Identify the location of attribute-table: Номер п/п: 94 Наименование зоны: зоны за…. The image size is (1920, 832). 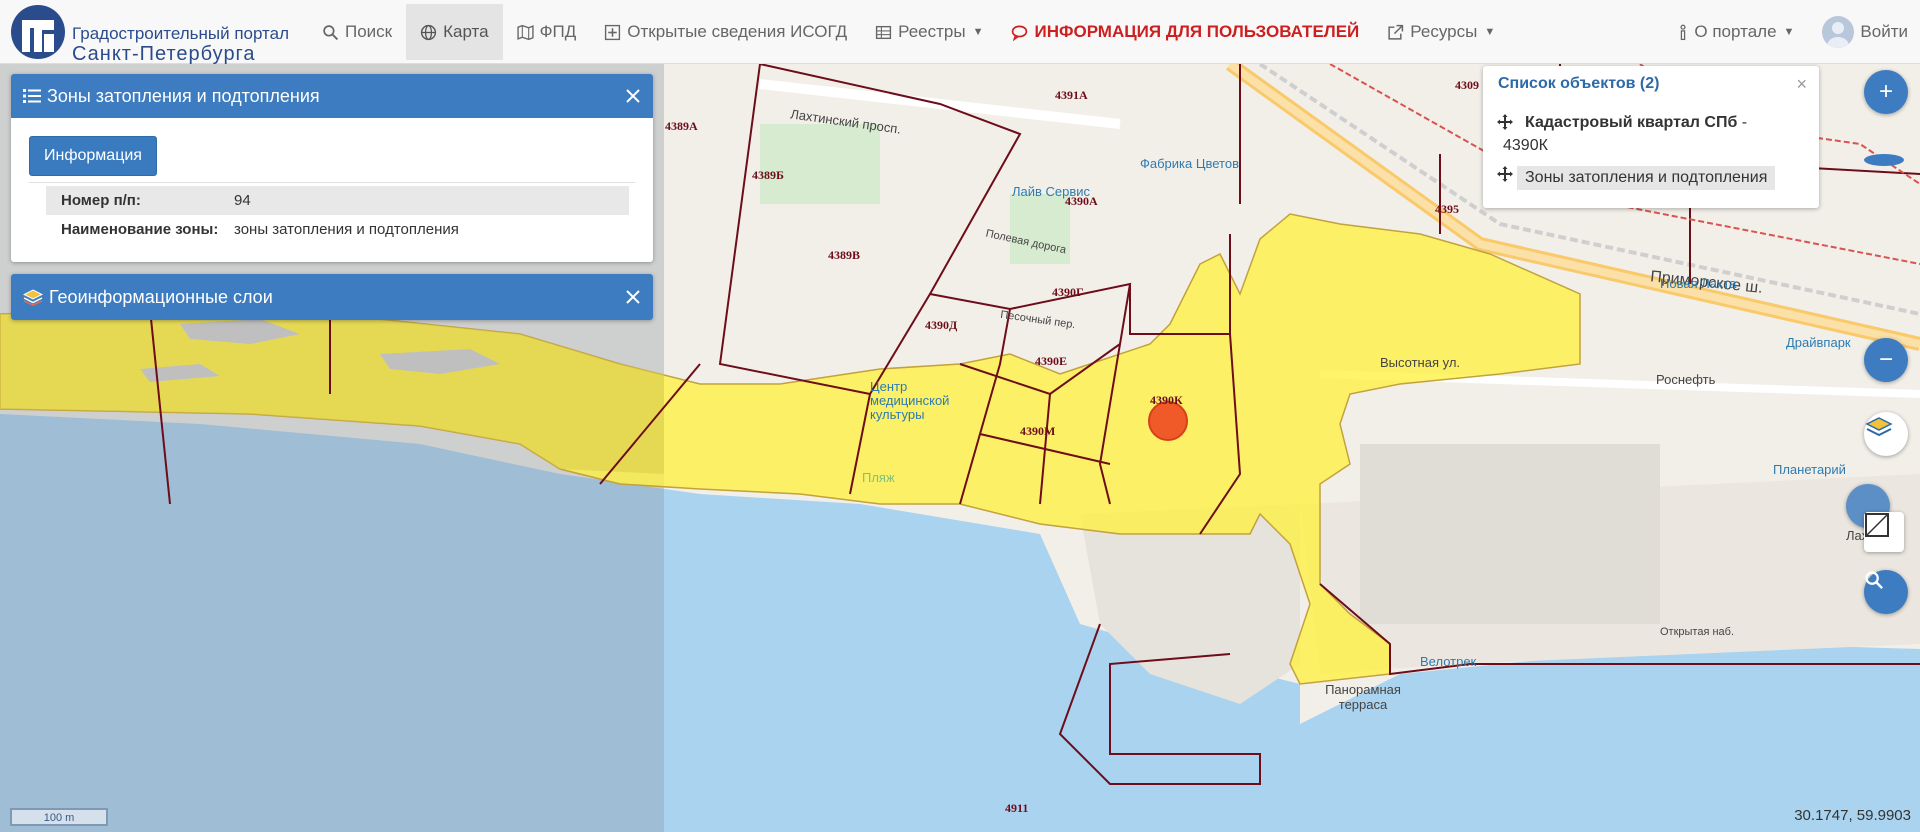
(337, 215).